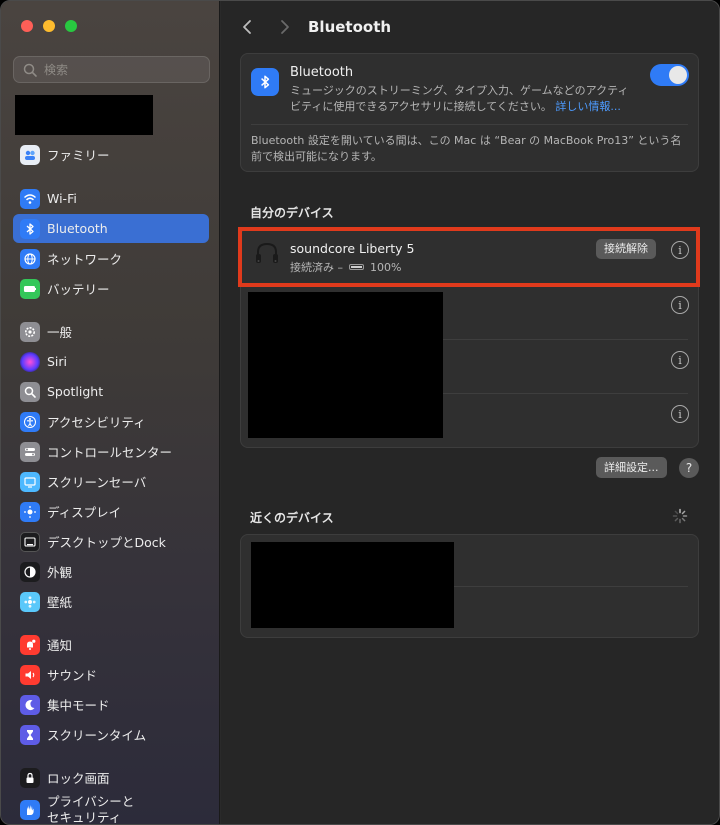 The height and width of the screenshot is (825, 720). Describe the element at coordinates (352, 585) in the screenshot. I see `redacted-nearby-devices` at that location.